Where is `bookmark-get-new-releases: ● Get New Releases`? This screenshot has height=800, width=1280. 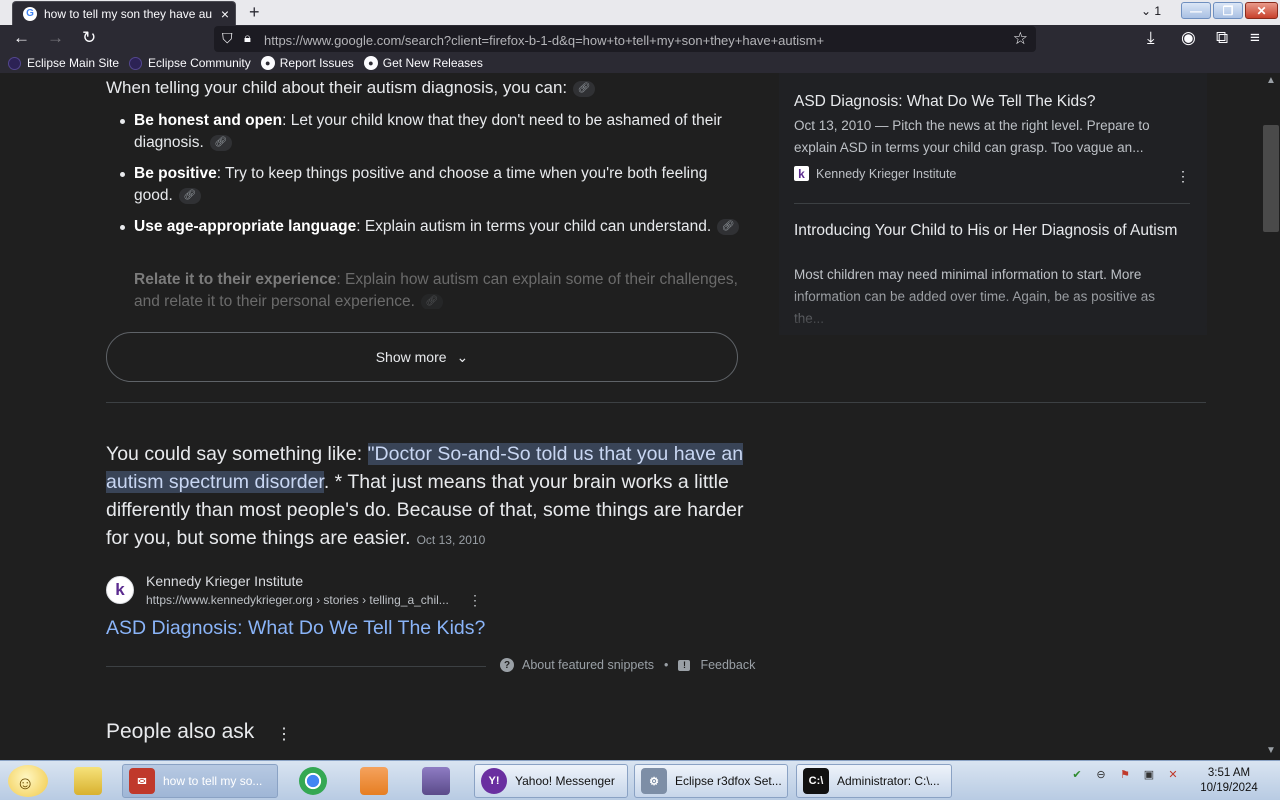
bookmark-get-new-releases: ● Get New Releases is located at coordinates (423, 63).